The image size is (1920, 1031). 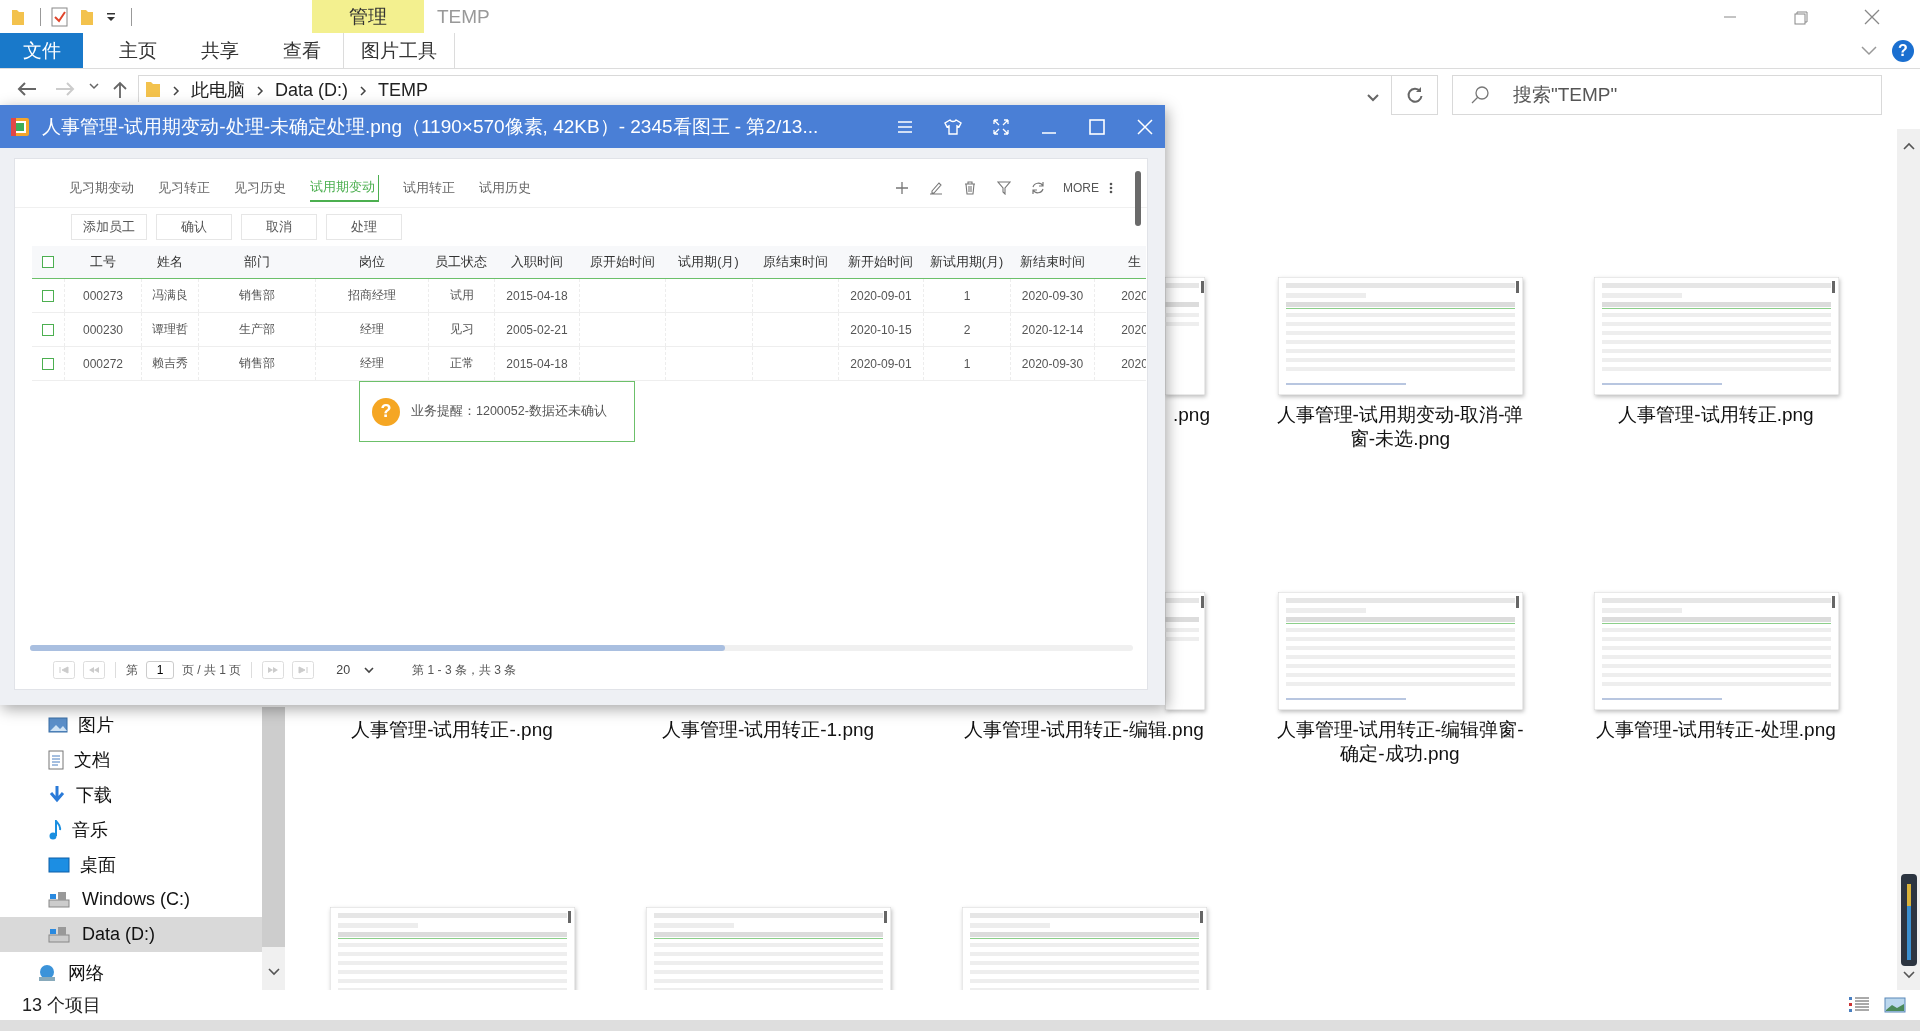 What do you see at coordinates (1895, 1005) in the screenshot?
I see `large-icons-view-icon` at bounding box center [1895, 1005].